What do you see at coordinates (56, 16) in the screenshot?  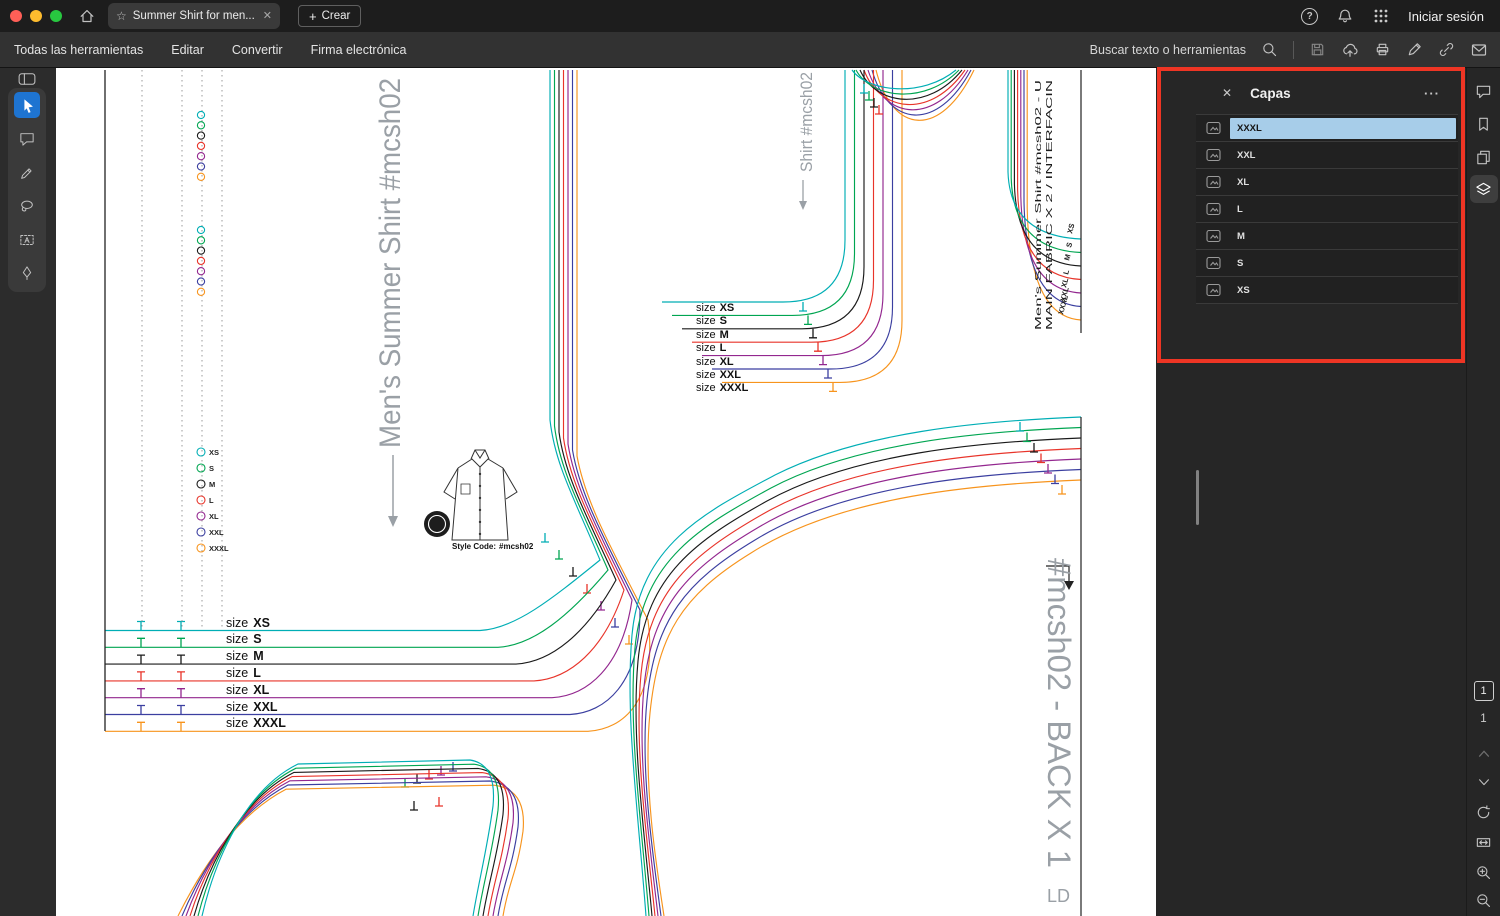 I see `maximize-window-button` at bounding box center [56, 16].